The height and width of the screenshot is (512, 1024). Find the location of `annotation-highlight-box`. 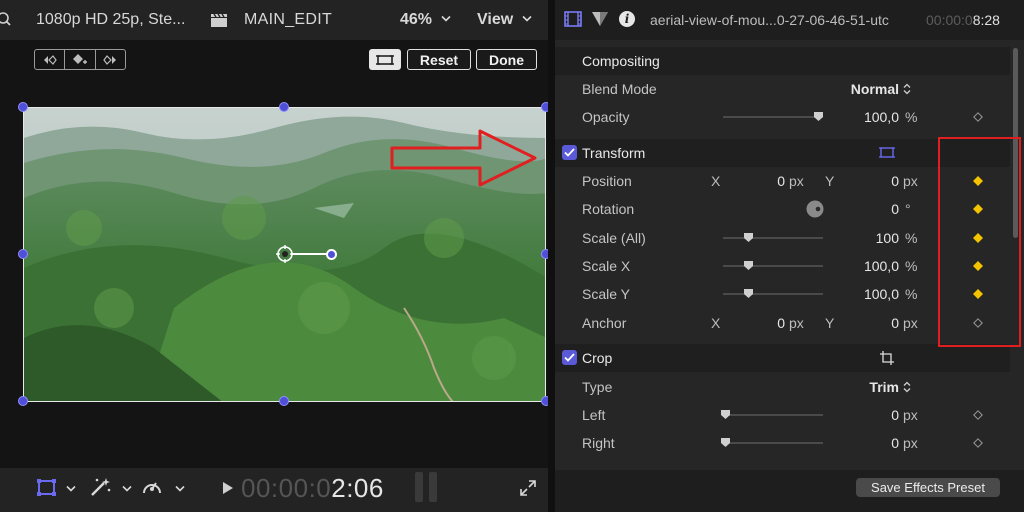

annotation-highlight-box is located at coordinates (979, 242).